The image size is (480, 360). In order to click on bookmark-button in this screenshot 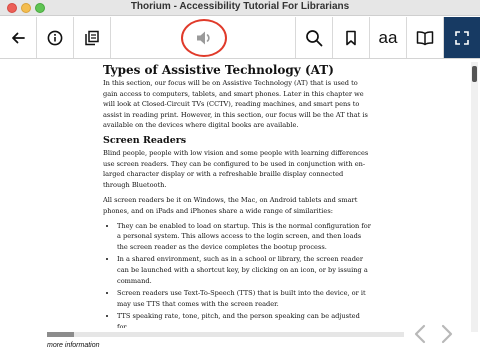, I will do `click(351, 37)`.